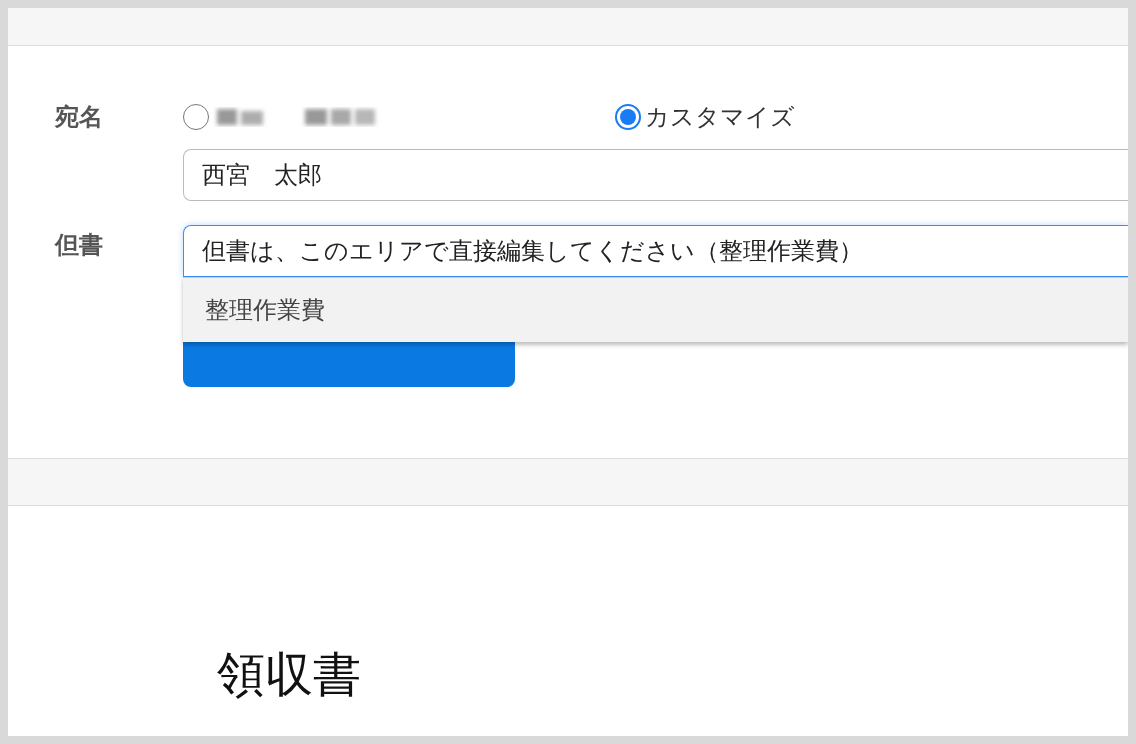 The image size is (1136, 744). I want to click on receipt-title: 領収書, so click(289, 674).